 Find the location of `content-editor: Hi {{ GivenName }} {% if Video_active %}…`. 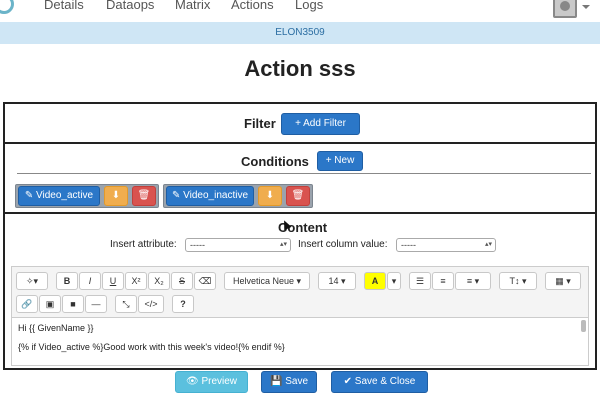

content-editor: Hi {{ GivenName }} {% if Video_active %}… is located at coordinates (300, 342).